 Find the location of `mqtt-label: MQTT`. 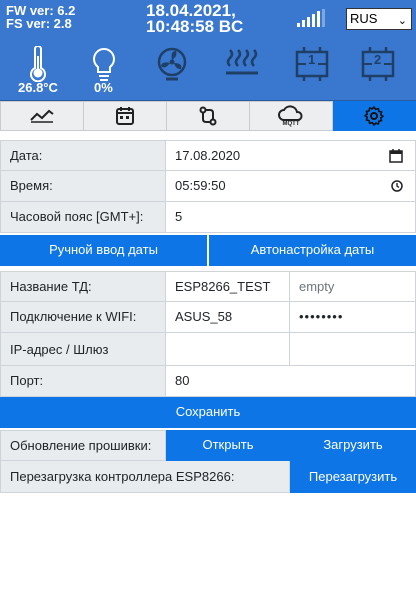

mqtt-label: MQTT is located at coordinates (291, 124).